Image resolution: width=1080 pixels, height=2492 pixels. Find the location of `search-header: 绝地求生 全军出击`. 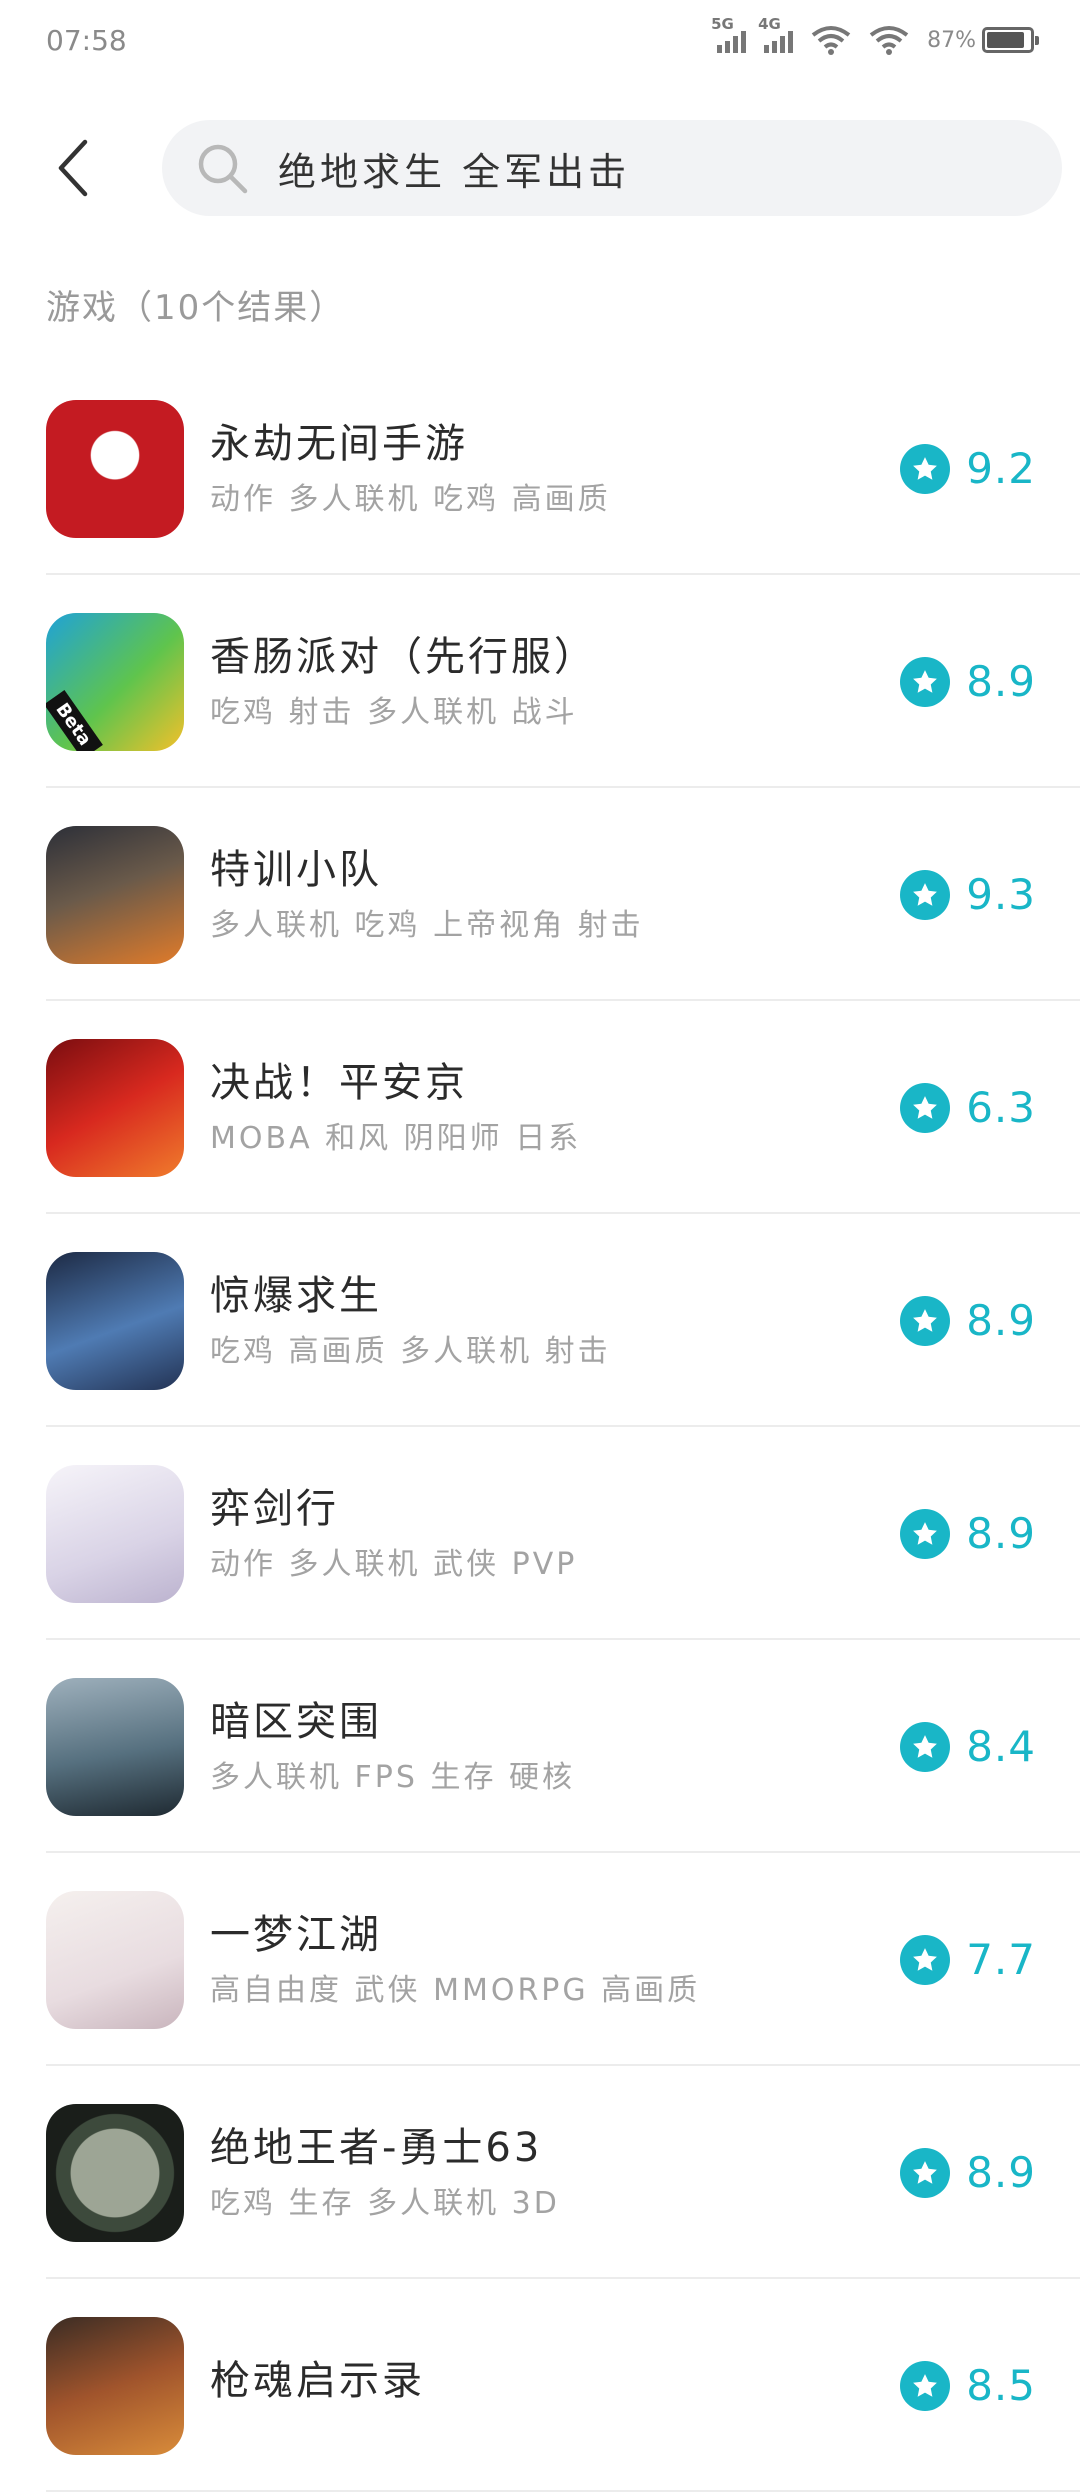

search-header: 绝地求生 全军出击 is located at coordinates (540, 168).